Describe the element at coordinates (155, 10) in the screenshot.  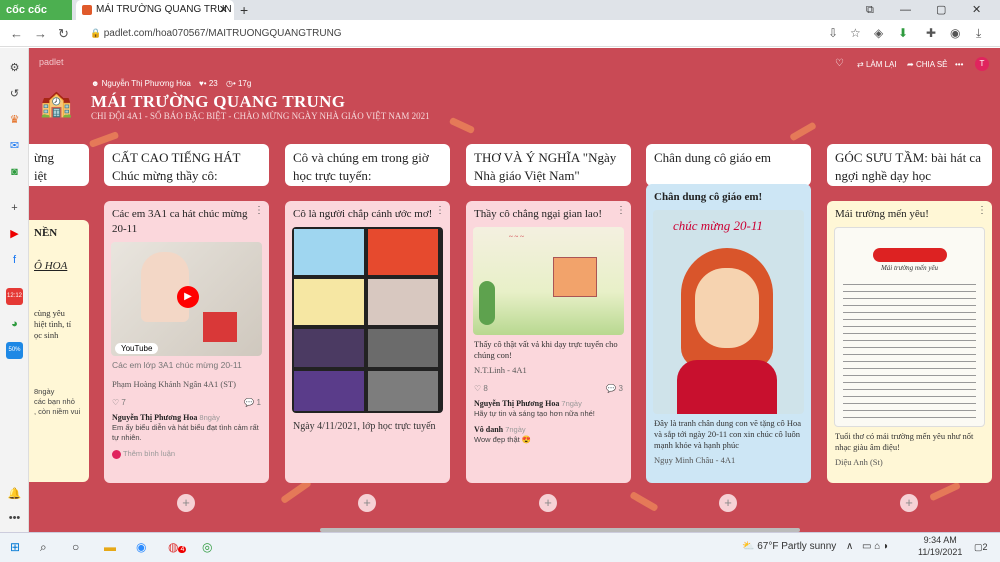
I see `browser-tab: MÁI TRƯỜNG QUANG TRUN ✕` at that location.